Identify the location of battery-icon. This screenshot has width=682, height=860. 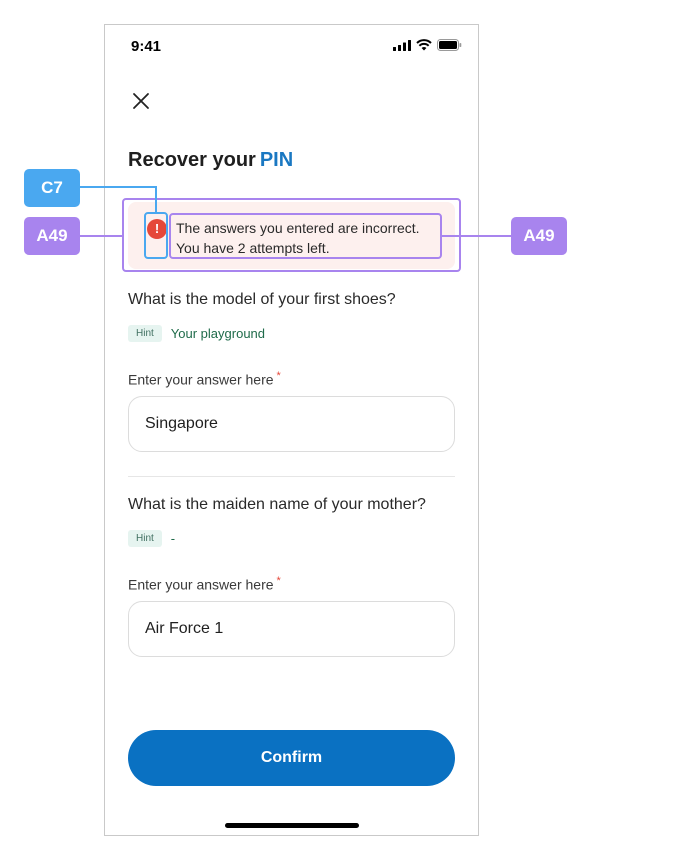
(449, 45).